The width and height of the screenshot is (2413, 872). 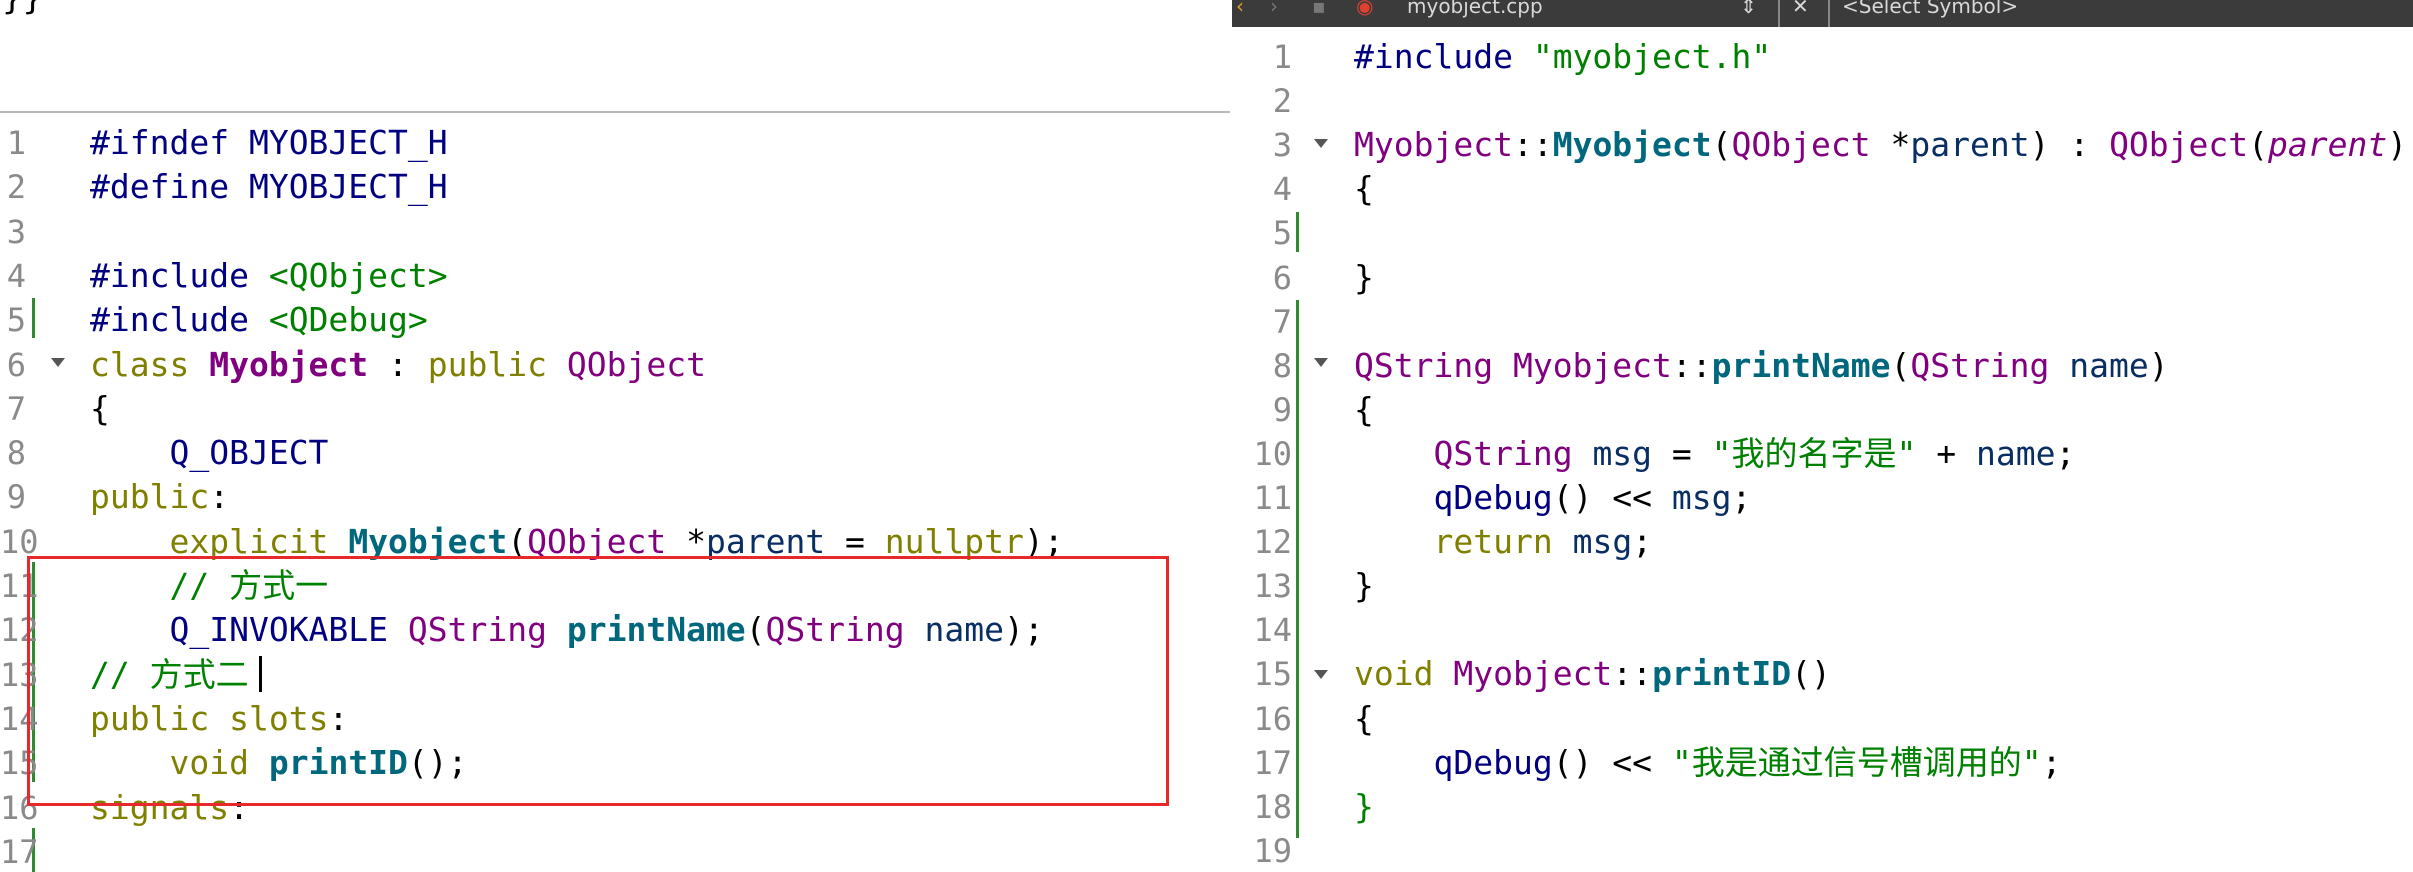 I want to click on code-token: <QObject>, so click(x=358, y=275).